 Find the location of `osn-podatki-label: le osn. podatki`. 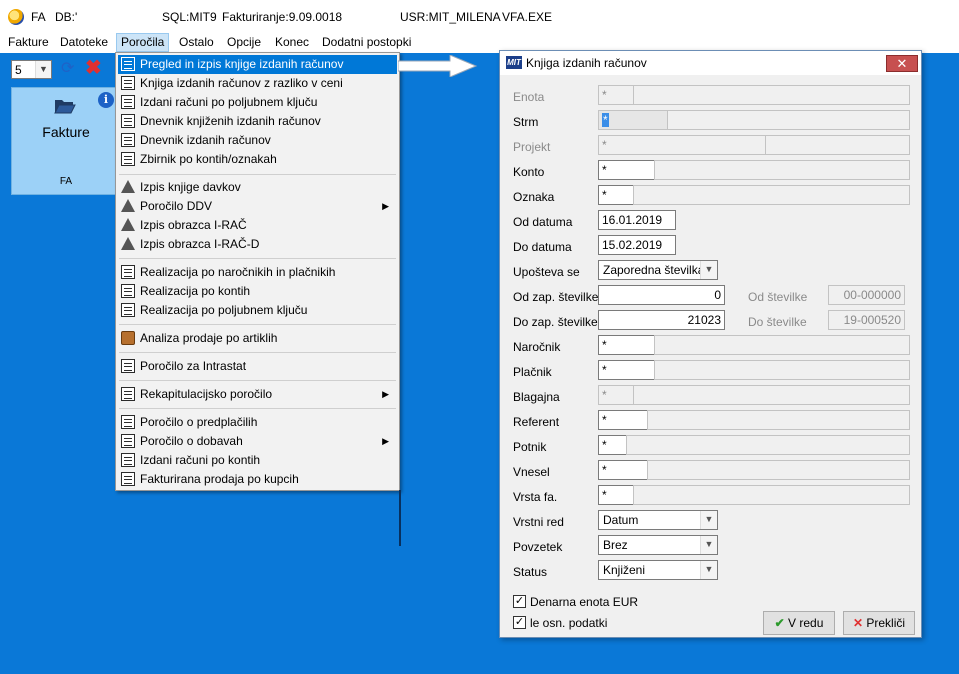

osn-podatki-label: le osn. podatki is located at coordinates (569, 623).